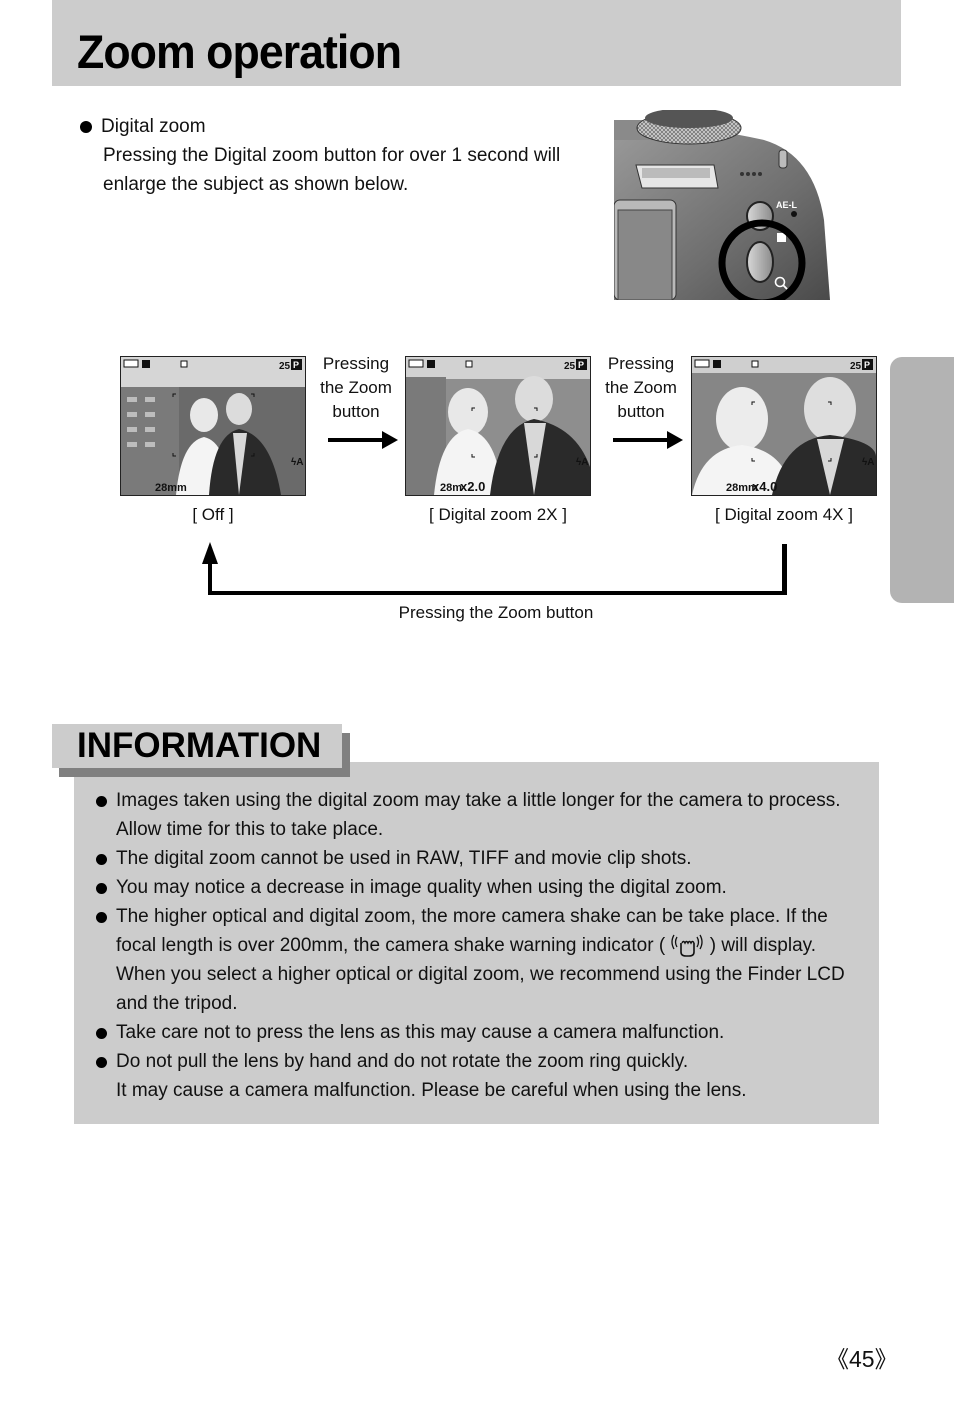 The width and height of the screenshot is (954, 1401). Describe the element at coordinates (171, 488) in the screenshot. I see `focal-length: 28mm` at that location.